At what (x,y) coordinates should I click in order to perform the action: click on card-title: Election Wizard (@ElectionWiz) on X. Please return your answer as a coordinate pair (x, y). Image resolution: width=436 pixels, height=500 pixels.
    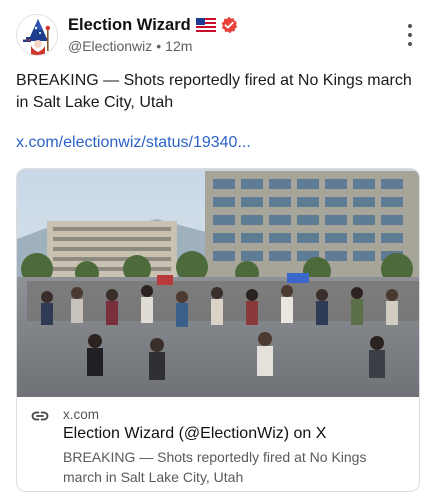
    Looking at the image, I should click on (194, 434).